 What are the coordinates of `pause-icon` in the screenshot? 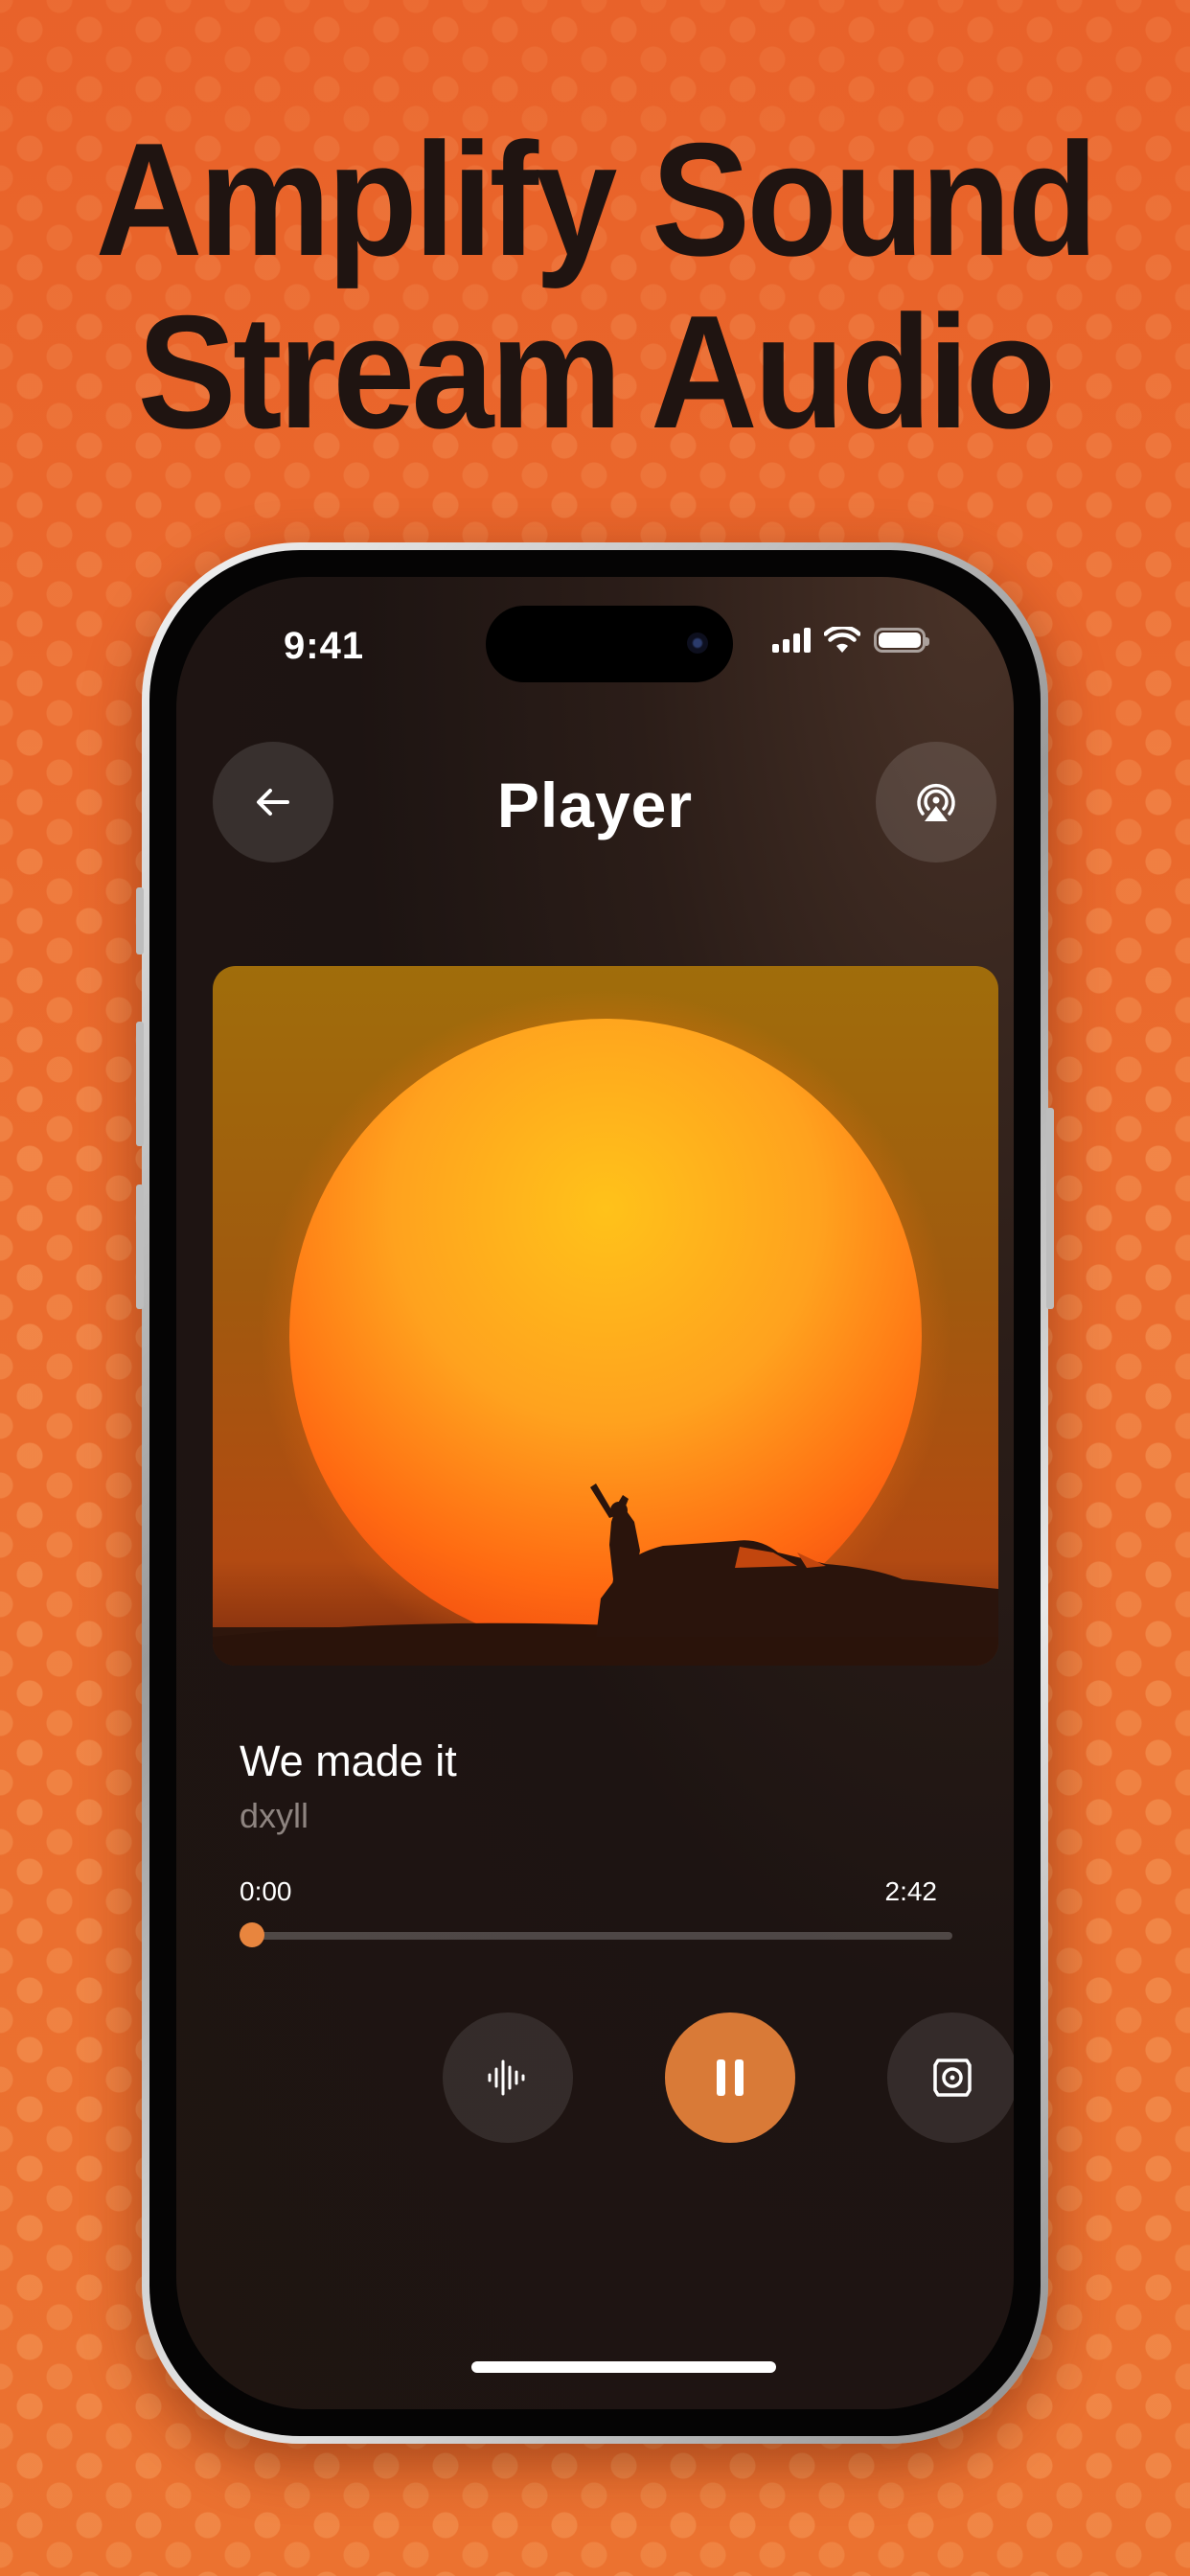 It's located at (731, 2077).